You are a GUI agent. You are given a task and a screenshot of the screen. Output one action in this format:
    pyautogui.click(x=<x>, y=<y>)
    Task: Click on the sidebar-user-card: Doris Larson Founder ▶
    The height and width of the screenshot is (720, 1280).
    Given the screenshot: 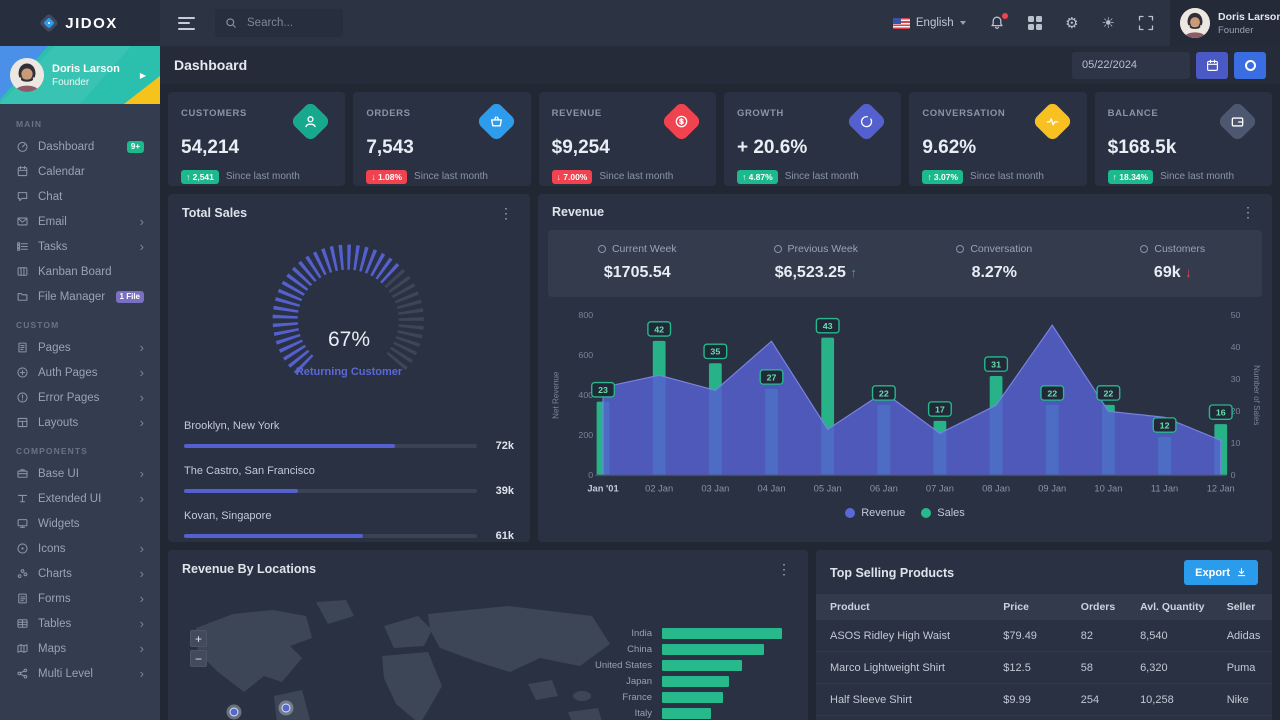 What is the action you would take?
    pyautogui.click(x=80, y=75)
    